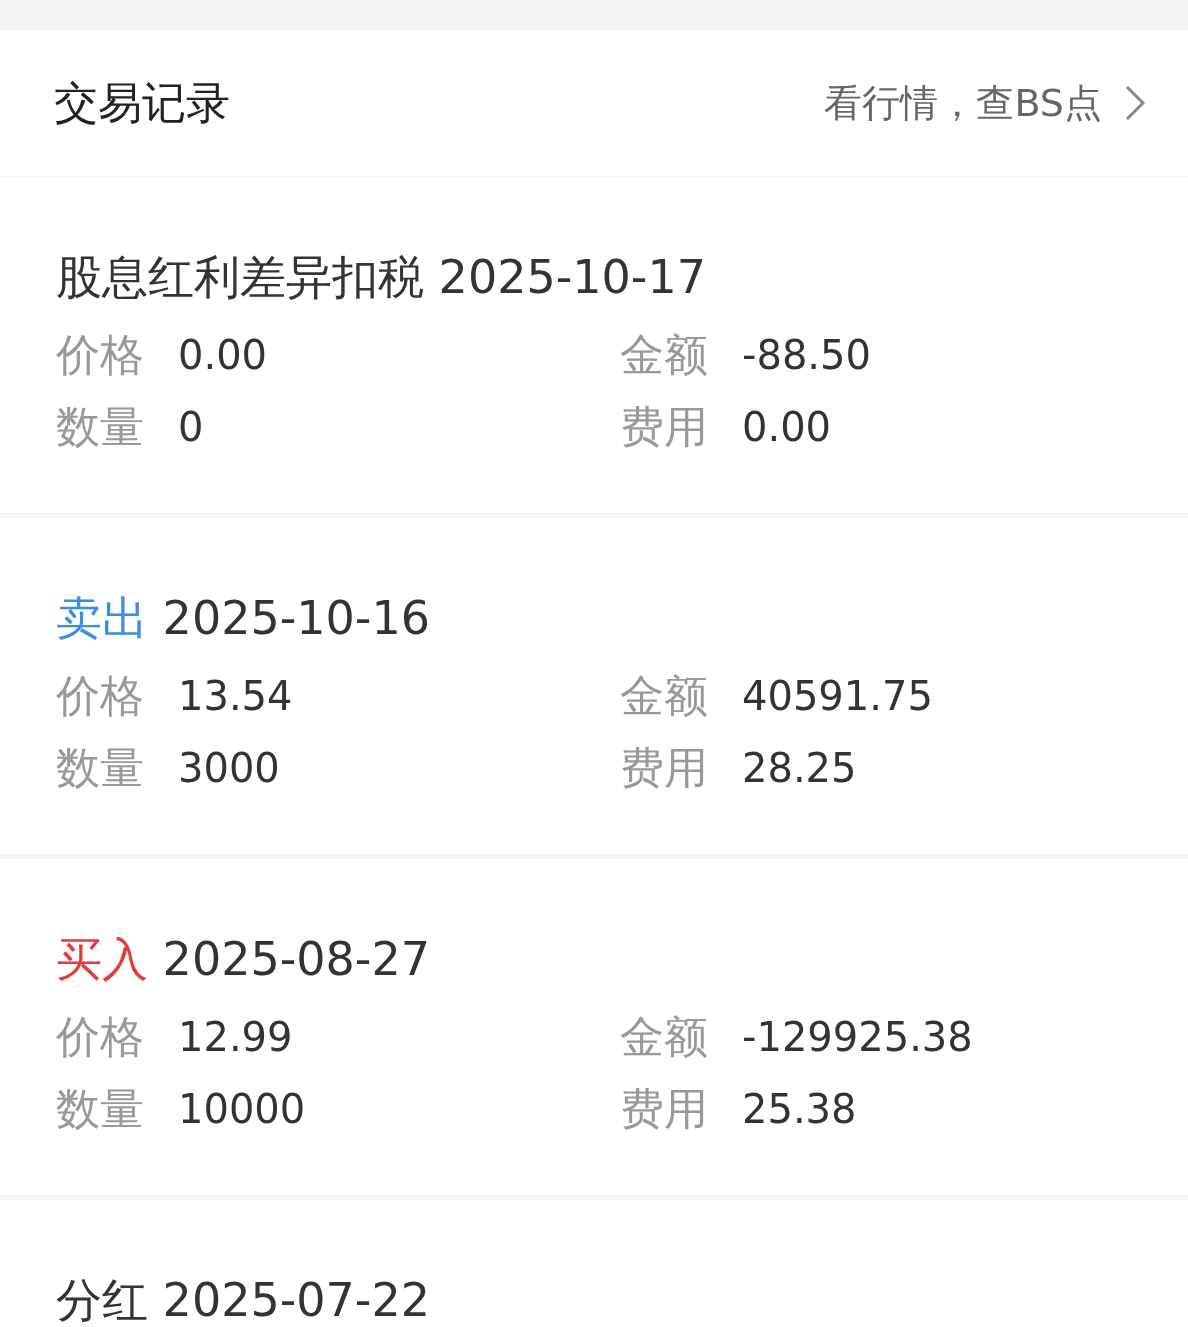 The width and height of the screenshot is (1188, 1327). What do you see at coordinates (235, 696) in the screenshot?
I see `field-value: 13.54` at bounding box center [235, 696].